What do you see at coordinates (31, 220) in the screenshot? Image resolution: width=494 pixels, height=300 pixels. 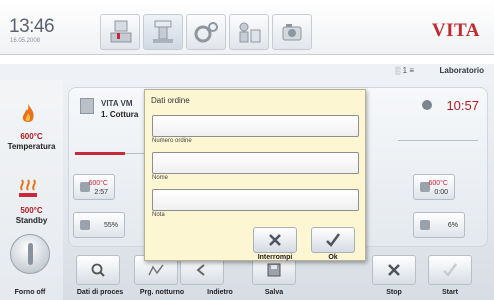 I see `standby-label: Standby` at bounding box center [31, 220].